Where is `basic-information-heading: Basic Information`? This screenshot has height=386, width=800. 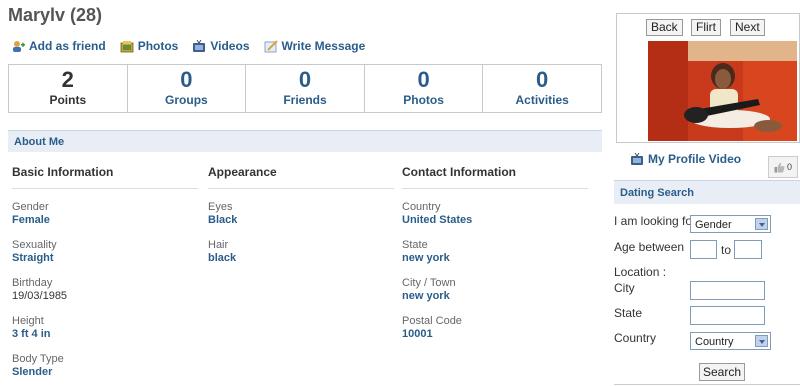 basic-information-heading: Basic Information is located at coordinates (105, 177).